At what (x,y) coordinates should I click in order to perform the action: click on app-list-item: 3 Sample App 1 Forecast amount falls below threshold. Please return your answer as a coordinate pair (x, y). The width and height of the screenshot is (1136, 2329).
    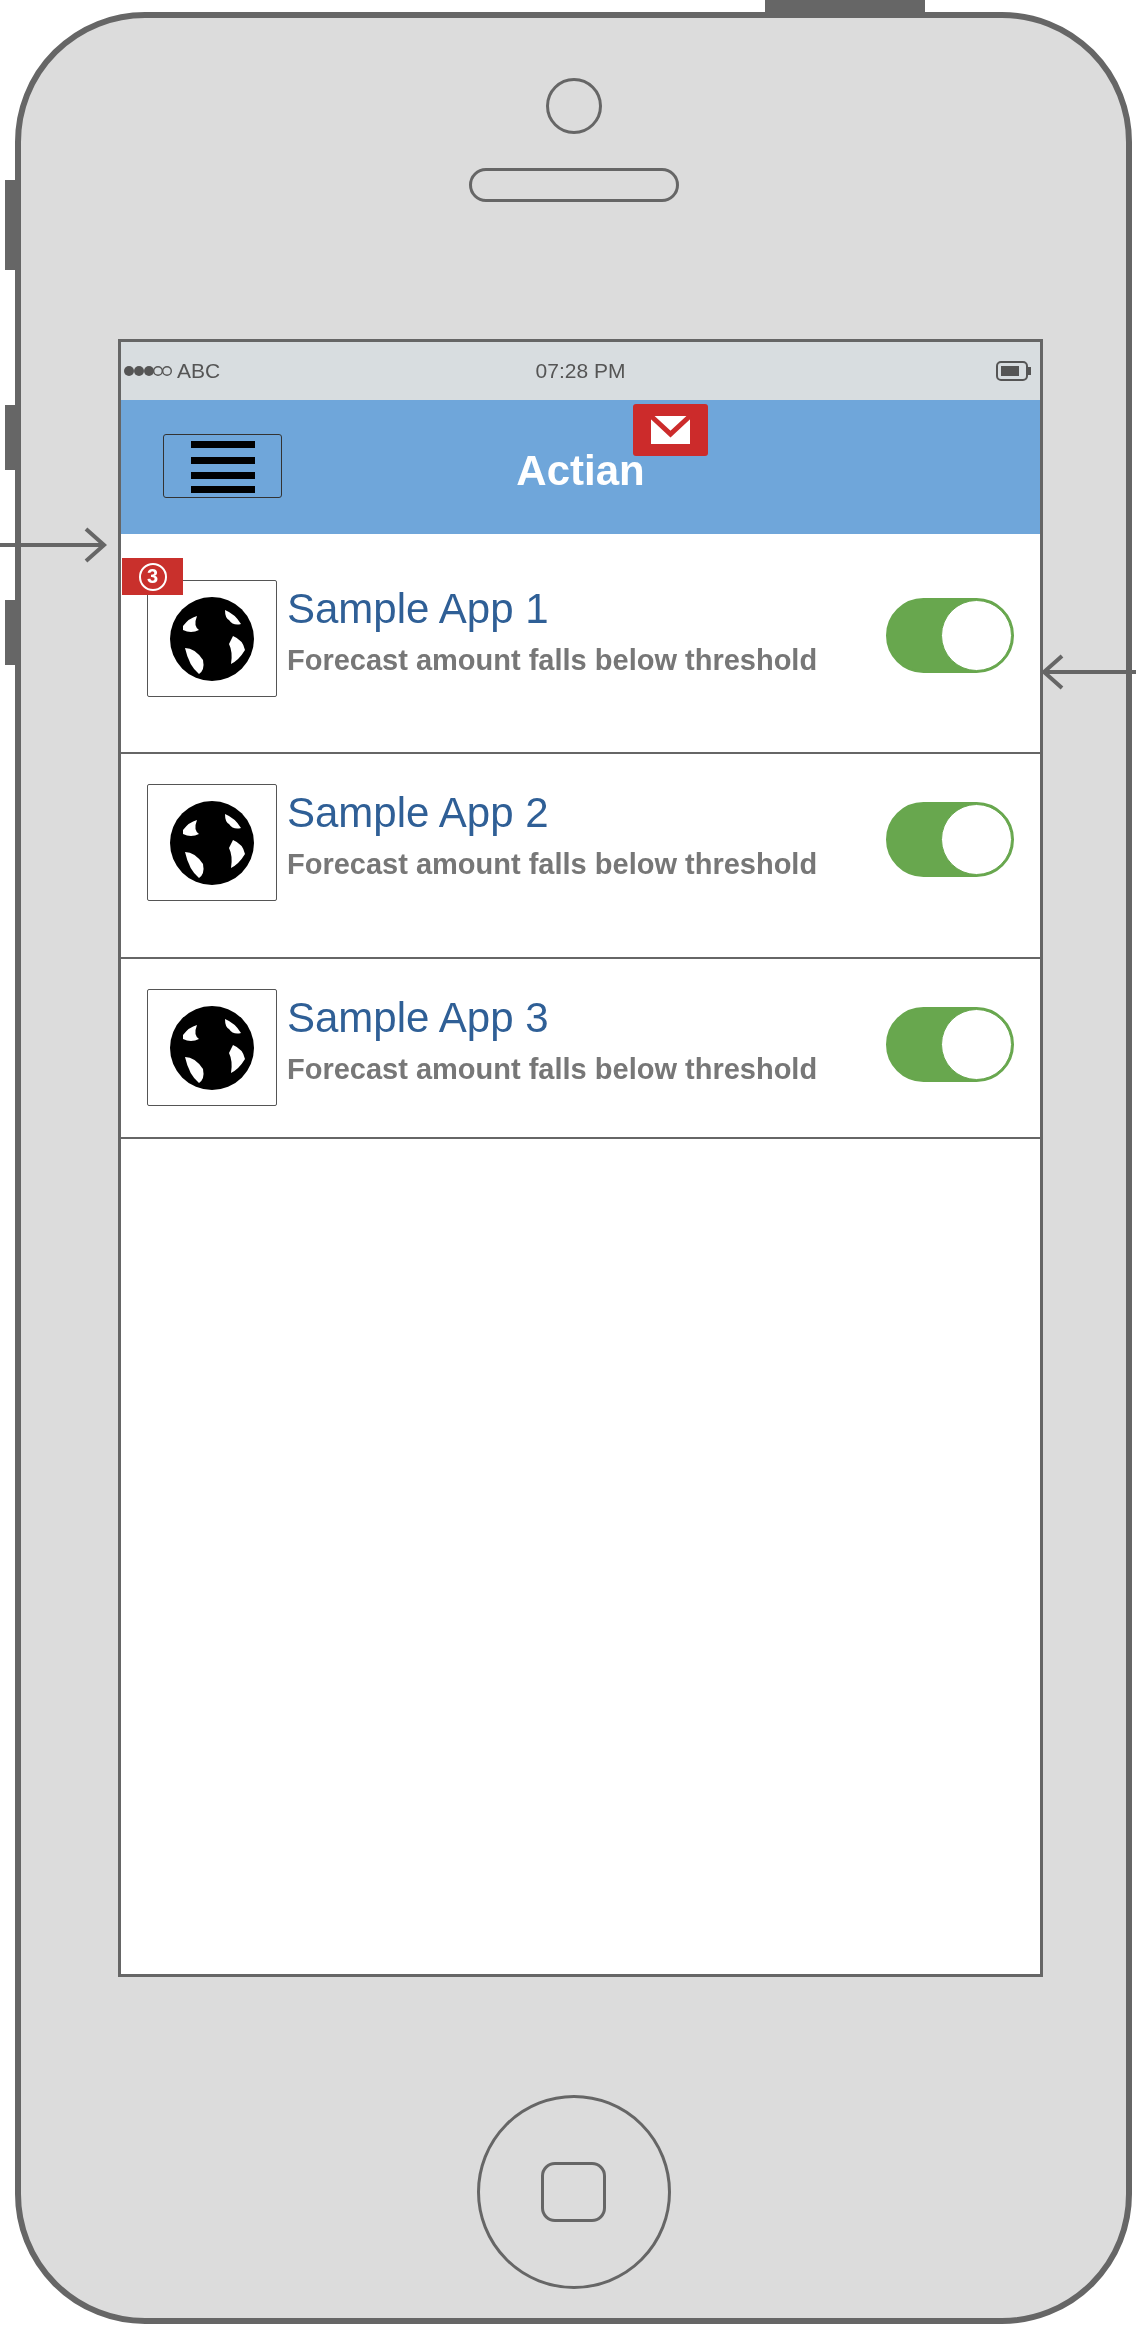
    Looking at the image, I should click on (580, 644).